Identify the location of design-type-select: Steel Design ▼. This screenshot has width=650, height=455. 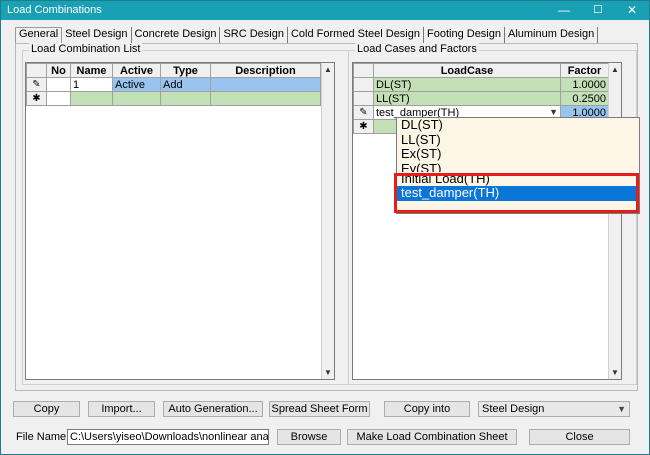
(554, 409).